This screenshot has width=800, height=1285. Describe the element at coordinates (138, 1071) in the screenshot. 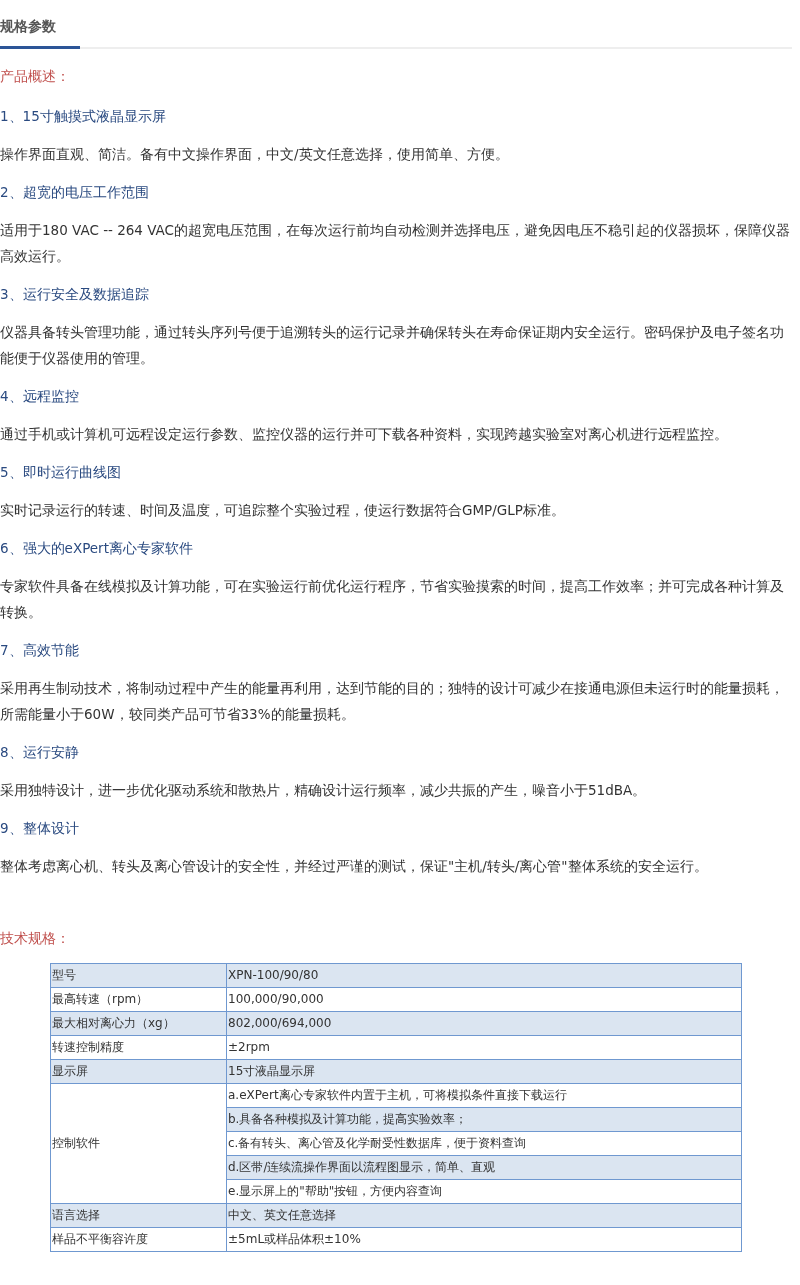

I see `table-cell: 显示屏` at that location.